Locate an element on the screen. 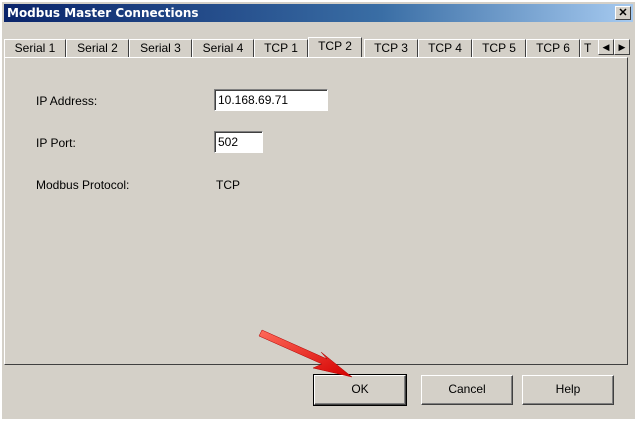 The height and width of the screenshot is (421, 637). red-arrow-annotation is located at coordinates (305, 353).